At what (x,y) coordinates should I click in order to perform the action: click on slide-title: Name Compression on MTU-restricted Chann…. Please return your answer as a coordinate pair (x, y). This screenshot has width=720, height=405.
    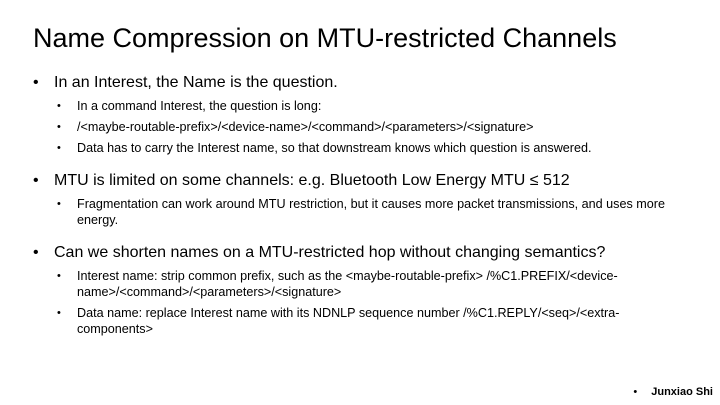
    Looking at the image, I should click on (325, 38).